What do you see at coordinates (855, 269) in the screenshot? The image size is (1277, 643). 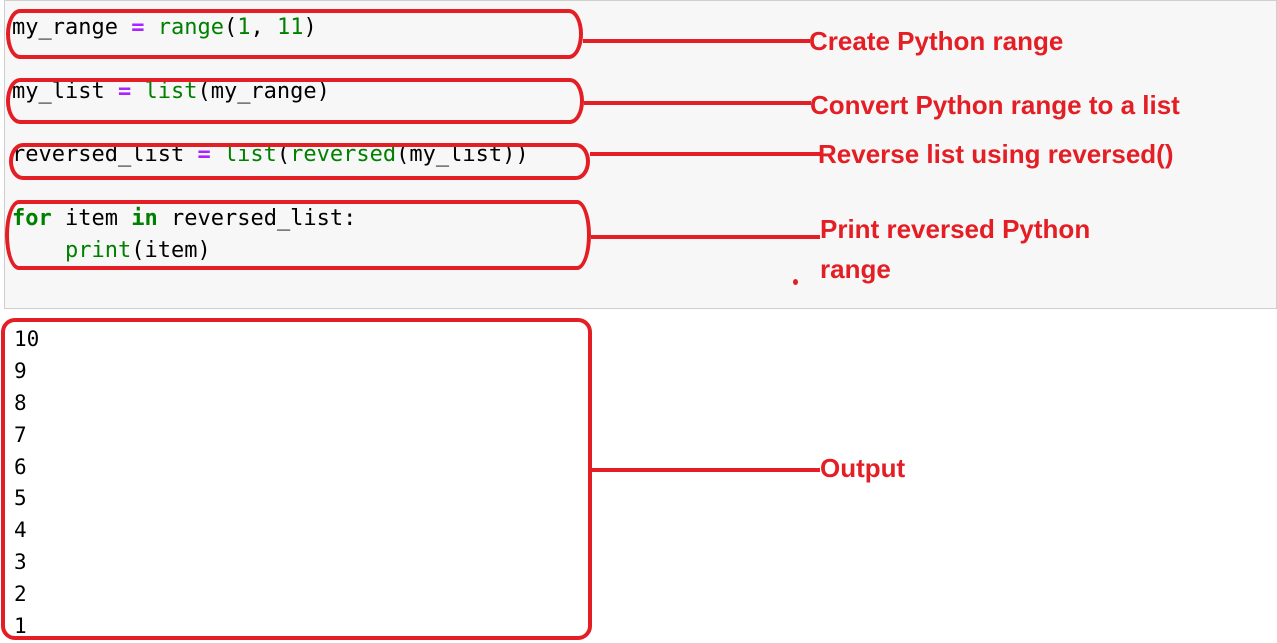 I see `annotation-print-line2: range` at bounding box center [855, 269].